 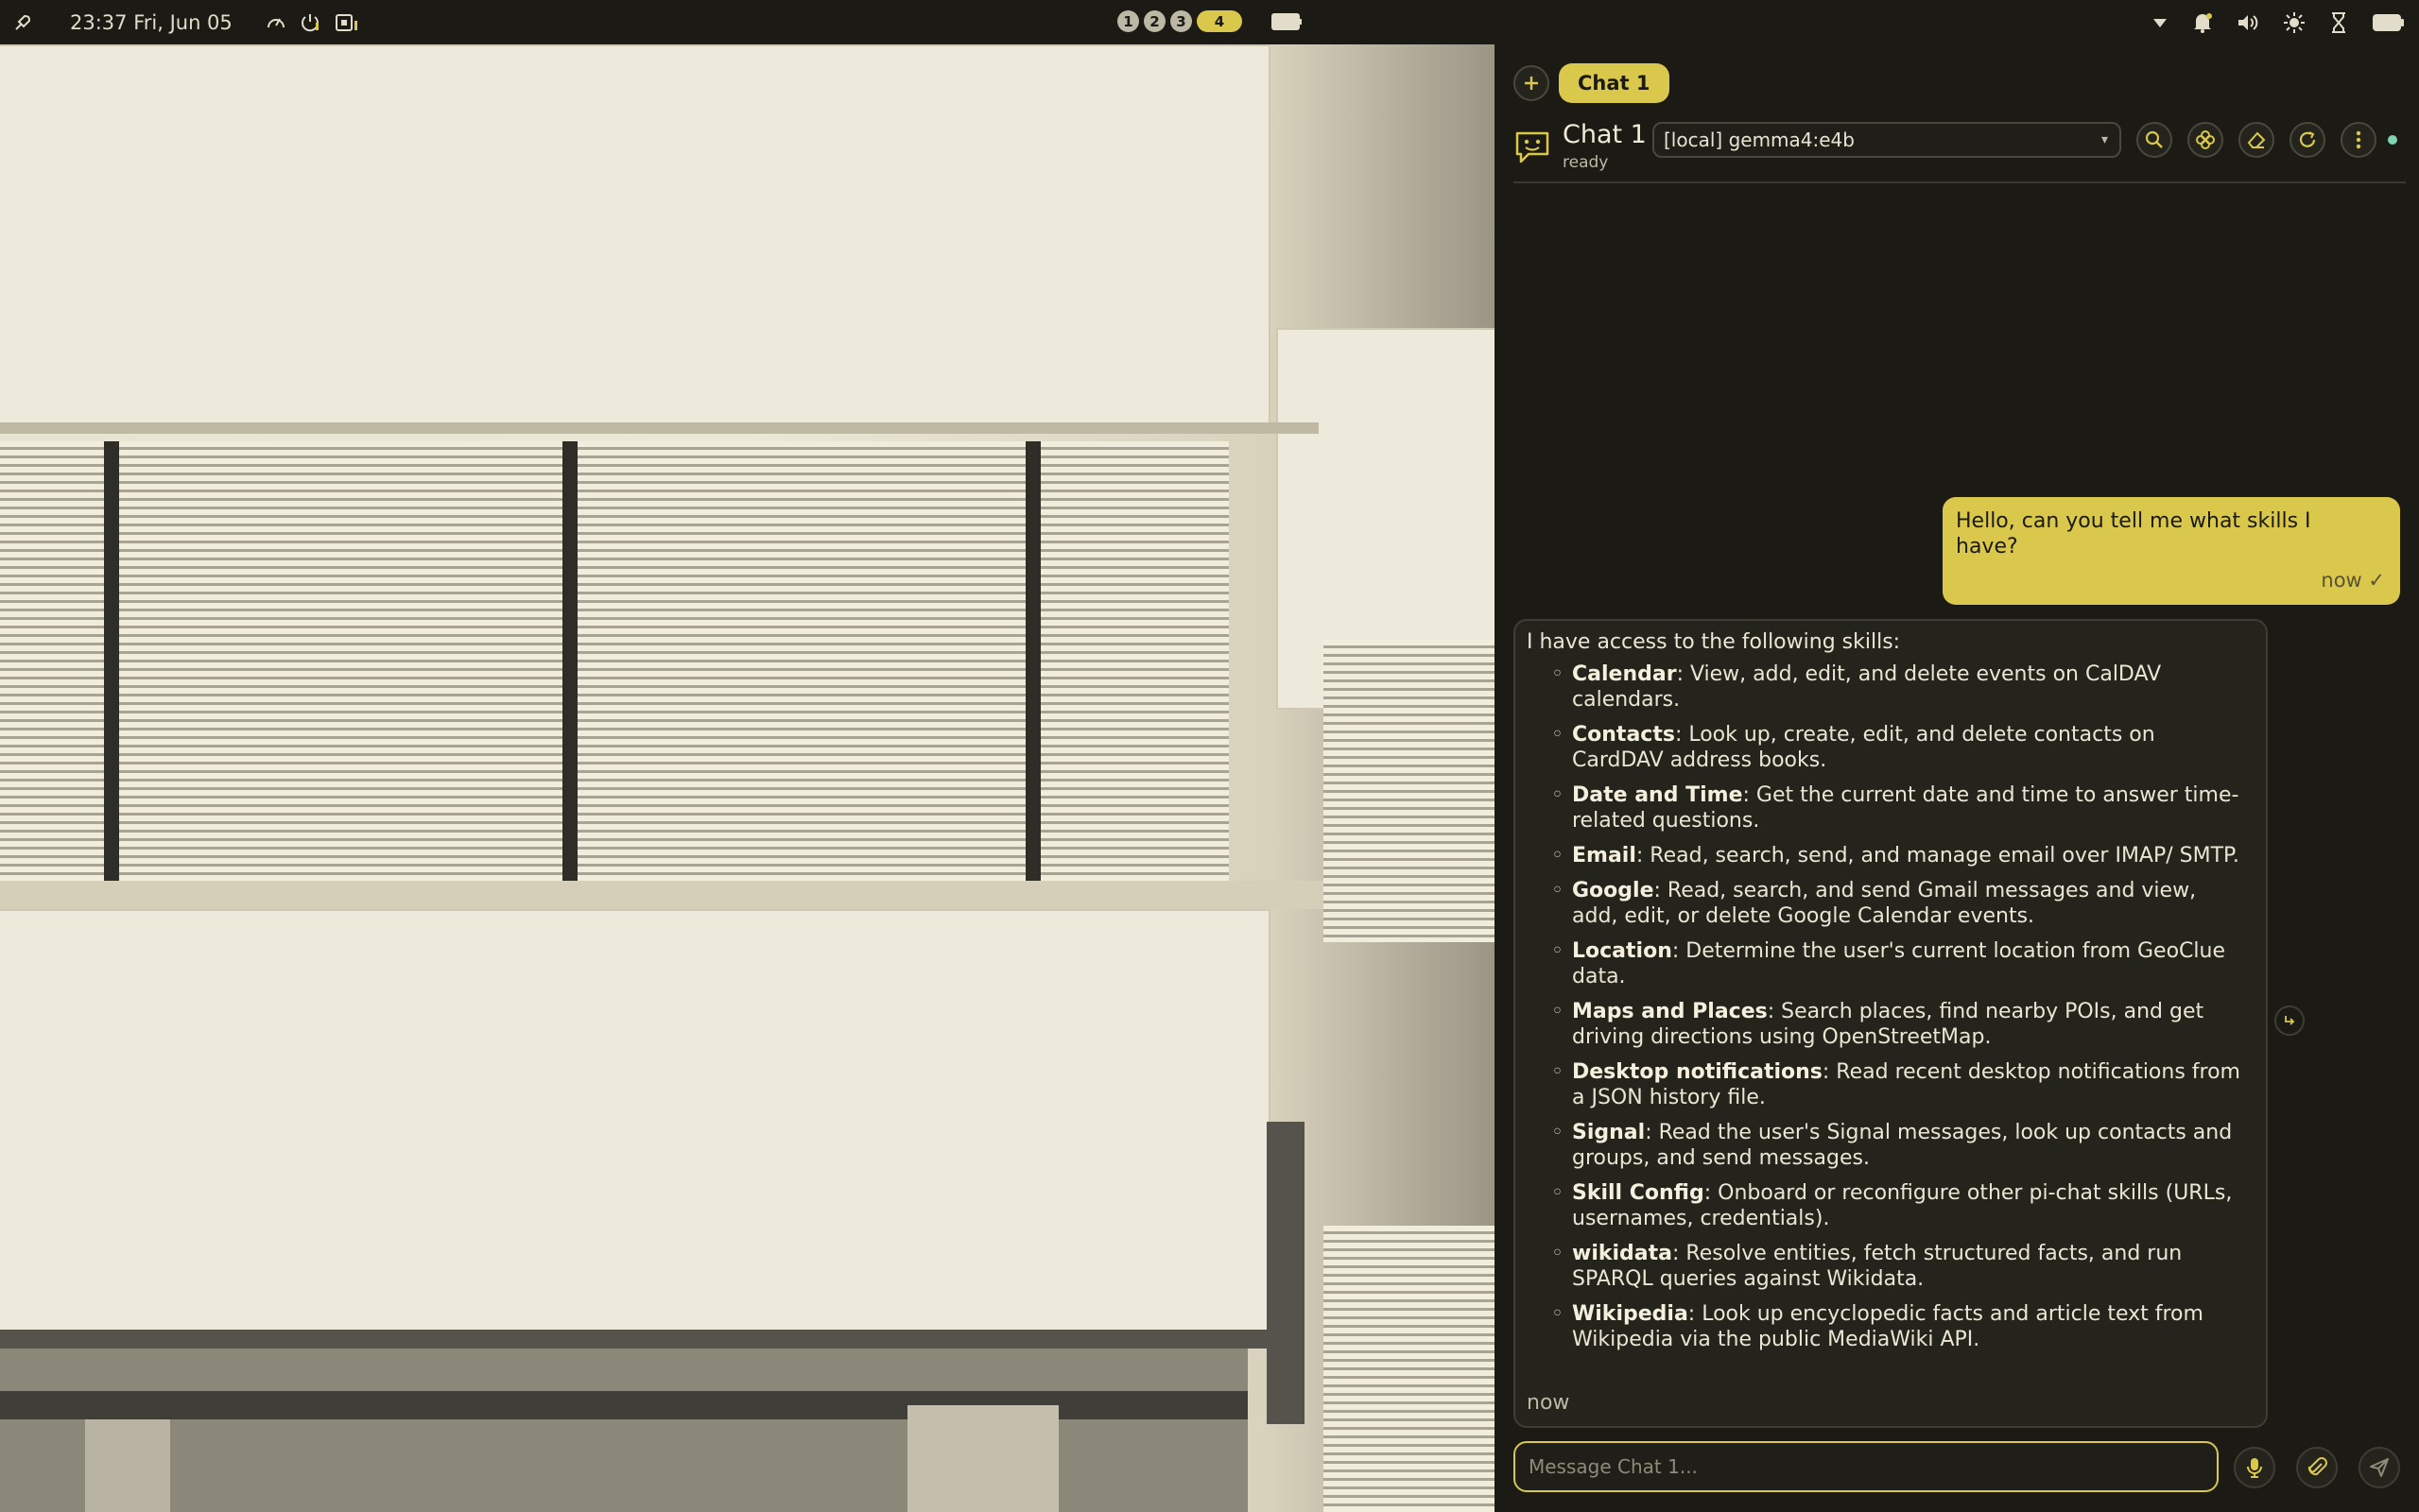 What do you see at coordinates (1220, 21) in the screenshot?
I see `workspace-4-active: 4` at bounding box center [1220, 21].